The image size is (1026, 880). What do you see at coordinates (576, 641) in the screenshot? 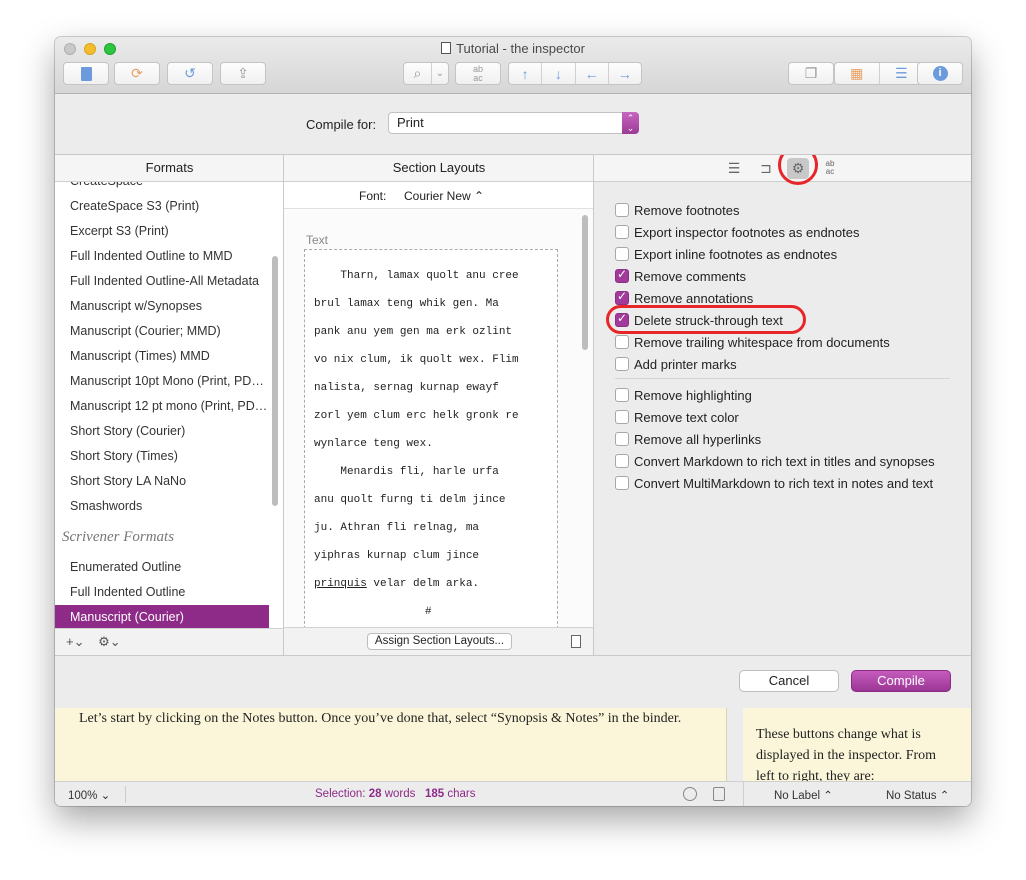
I see `page-settings-icon` at bounding box center [576, 641].